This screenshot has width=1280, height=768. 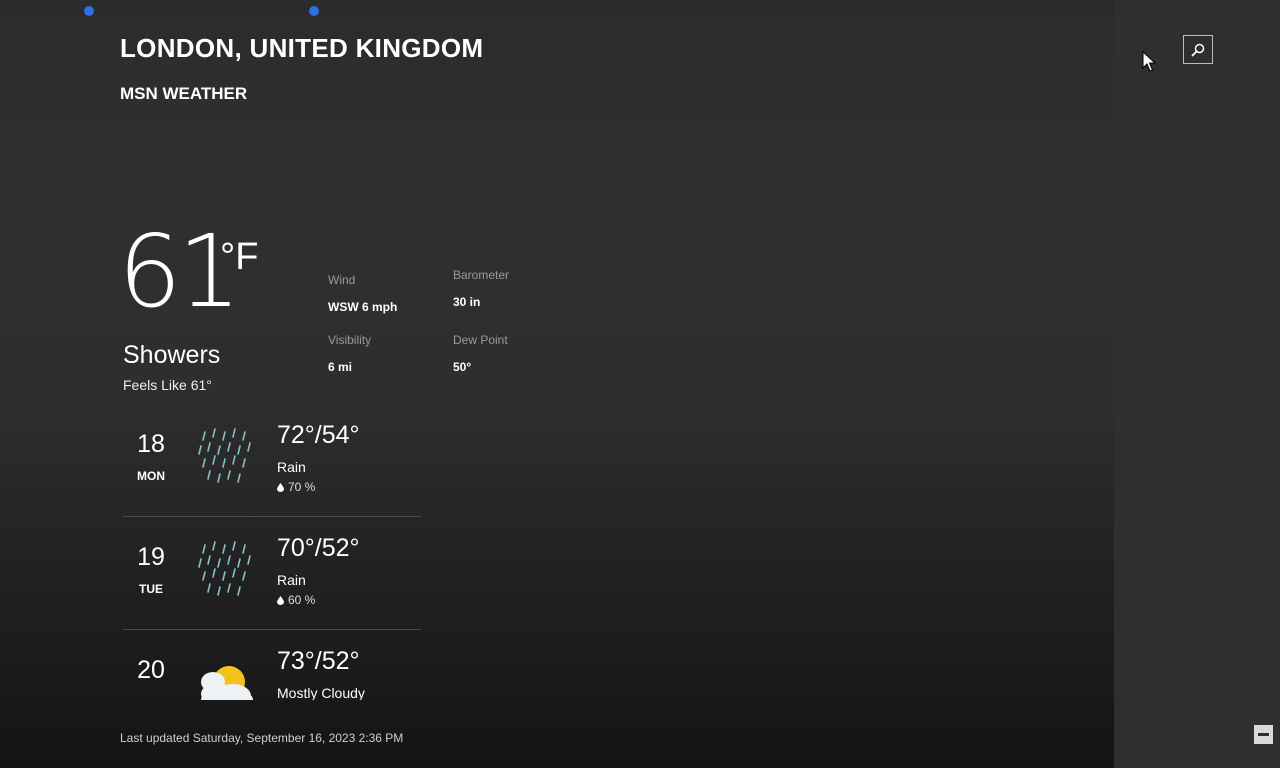 What do you see at coordinates (480, 340) in the screenshot?
I see `dew-point-label: Dew Point` at bounding box center [480, 340].